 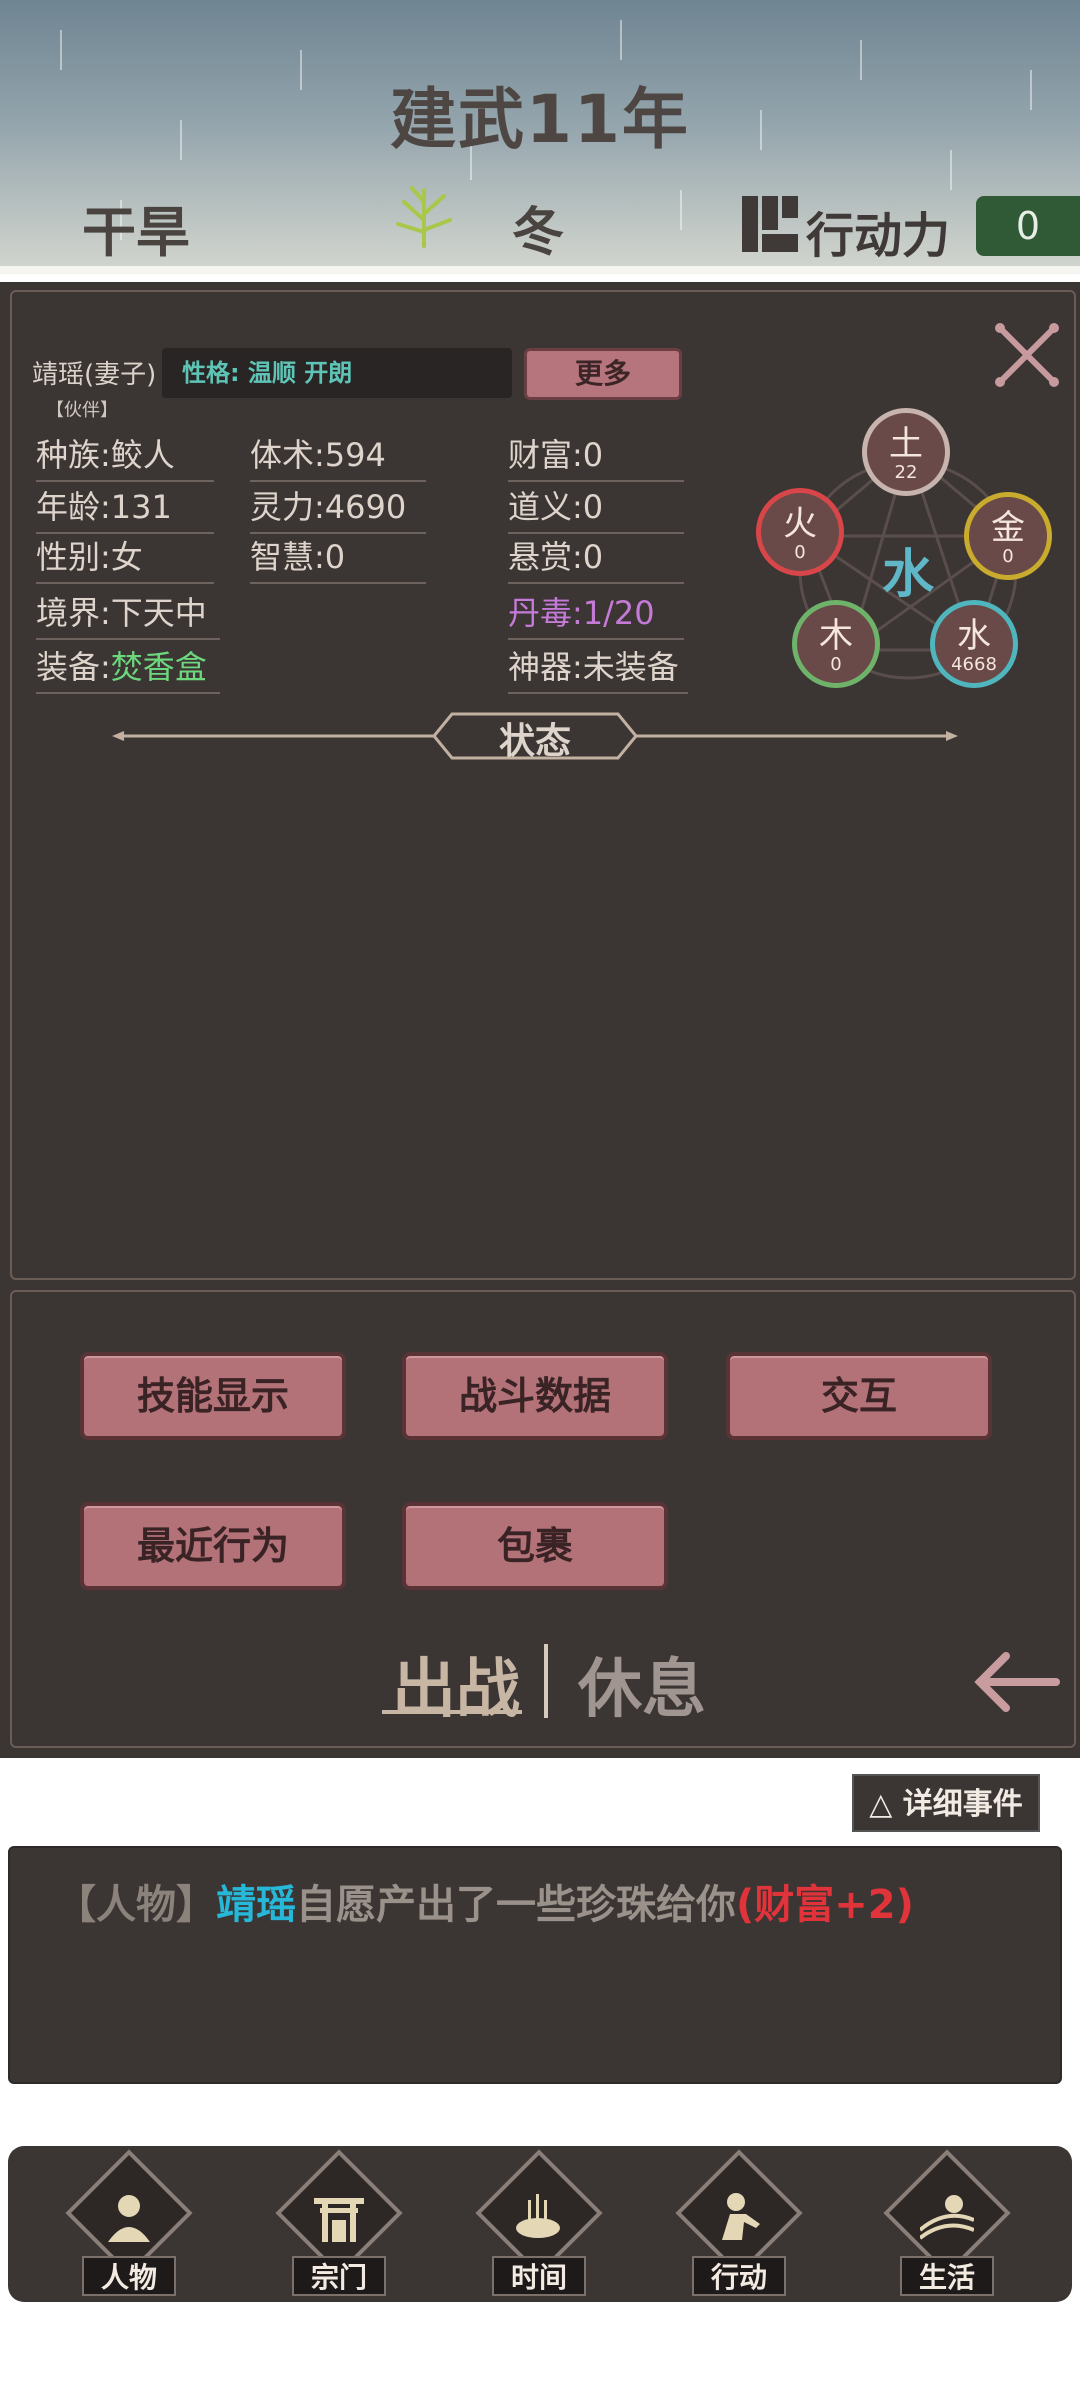 I want to click on role-tag: 【伙伴】, so click(x=82, y=410).